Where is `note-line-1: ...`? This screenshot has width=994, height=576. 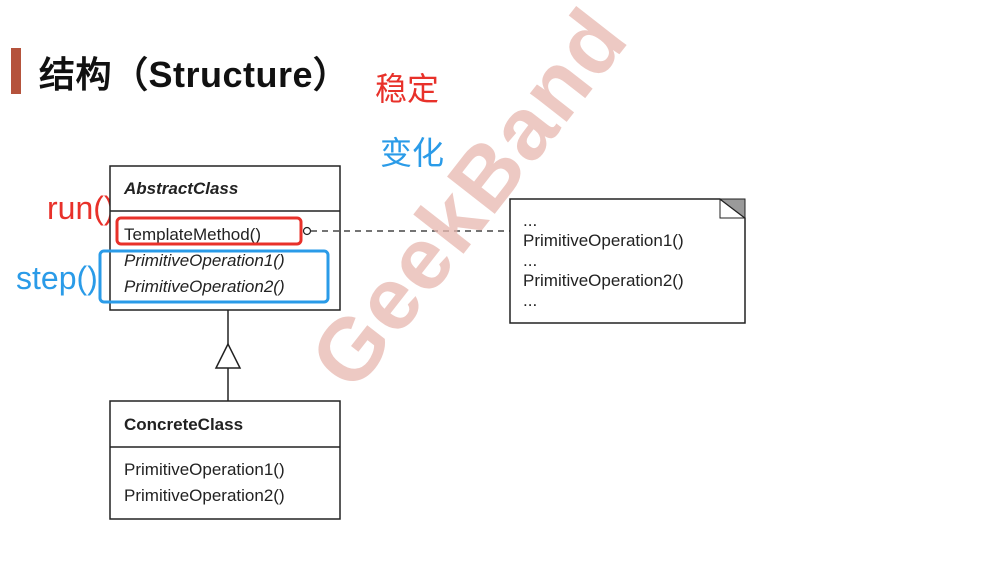
note-line-1: ... is located at coordinates (530, 220).